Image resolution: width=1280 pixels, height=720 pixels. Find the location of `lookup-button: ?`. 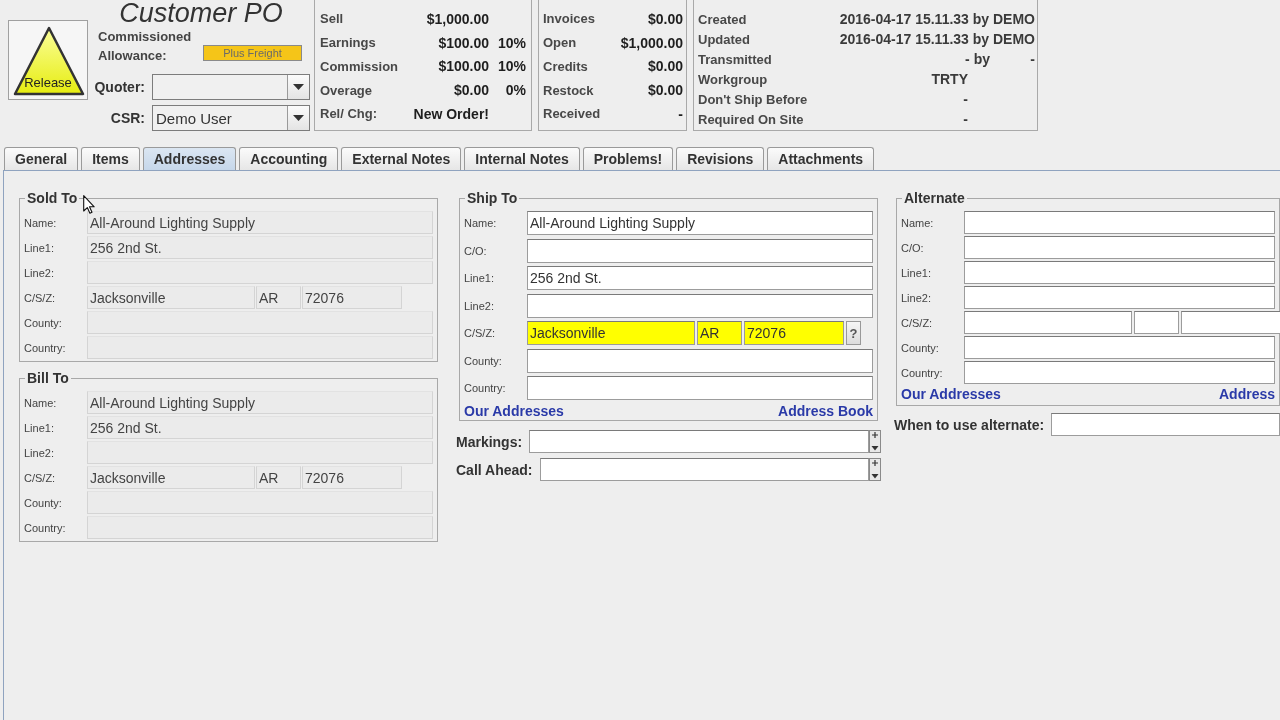

lookup-button: ? is located at coordinates (853, 333).